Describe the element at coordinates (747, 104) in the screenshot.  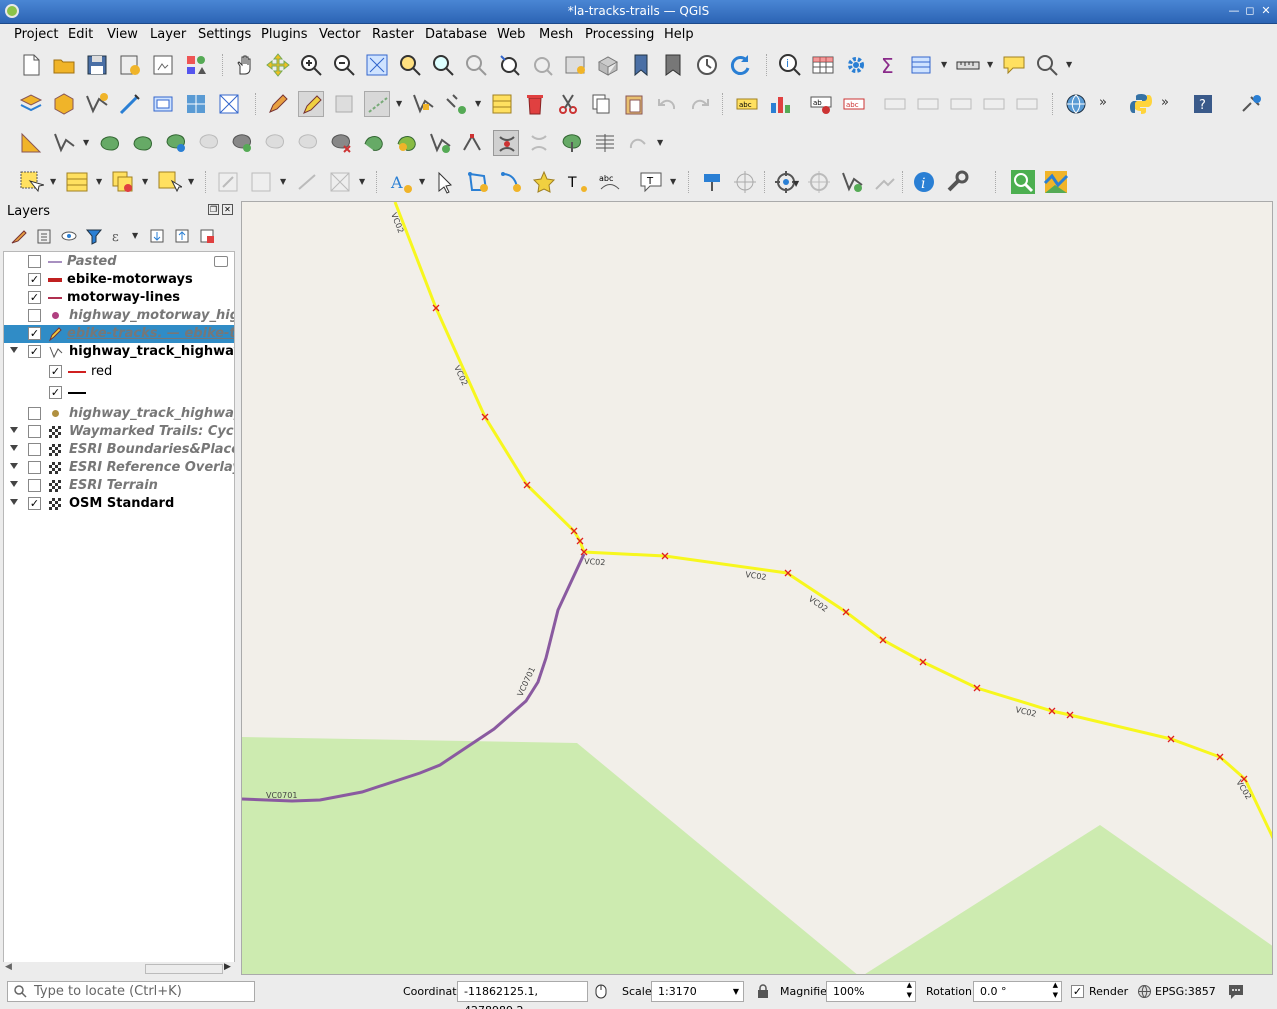
I see `layer-labeling-icon: abc` at that location.